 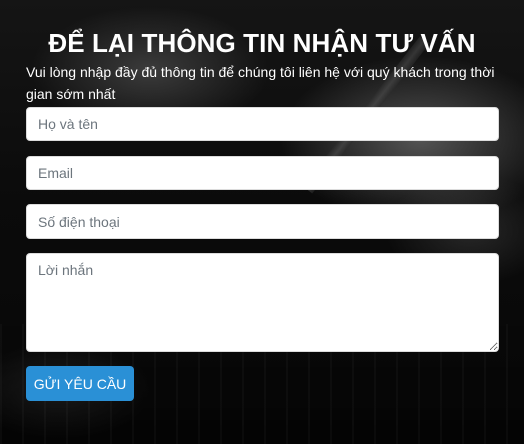 What do you see at coordinates (80, 383) in the screenshot?
I see `submit-request-button: GỬI YÊU CẦU` at bounding box center [80, 383].